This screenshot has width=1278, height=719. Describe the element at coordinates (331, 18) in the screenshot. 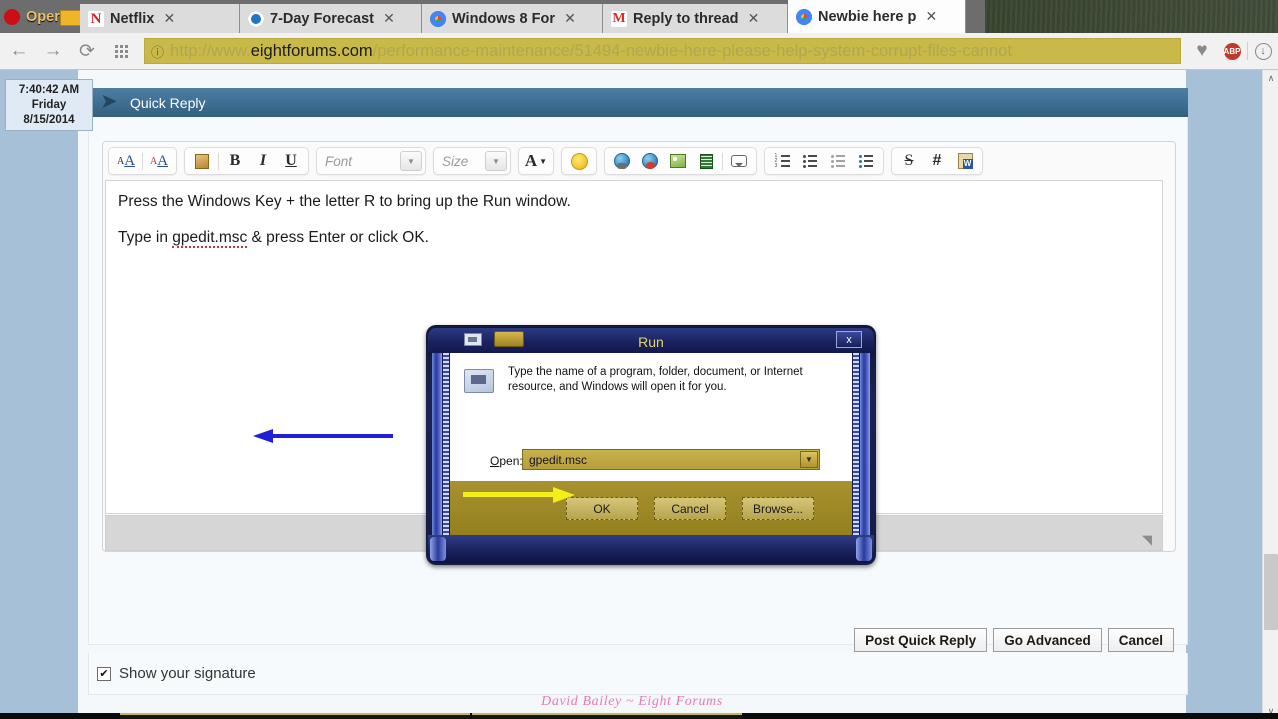

I see `tab-7-day-forecast: 7-Day Forecast ✕` at that location.